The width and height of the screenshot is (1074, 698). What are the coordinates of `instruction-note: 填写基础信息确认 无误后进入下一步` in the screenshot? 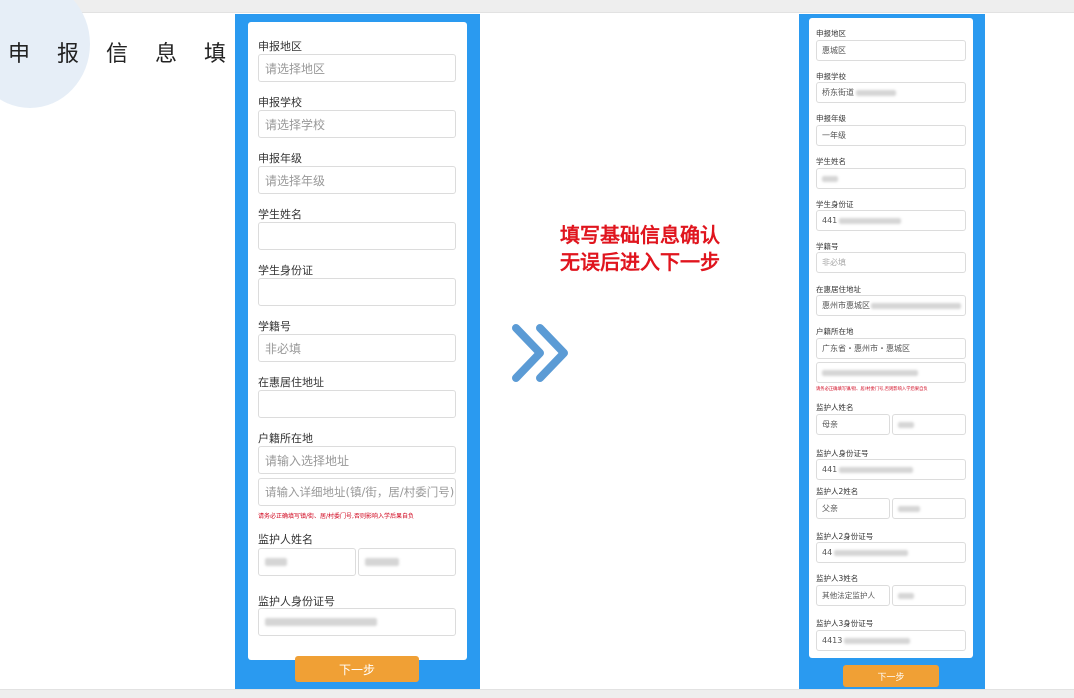 It's located at (640, 249).